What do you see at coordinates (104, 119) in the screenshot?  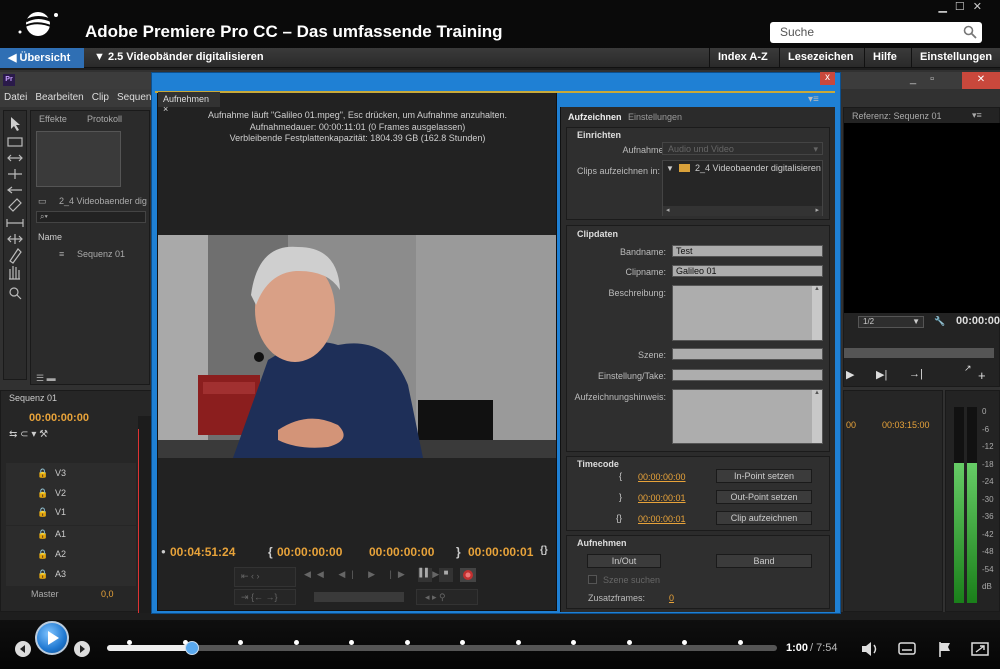 I see `tab-protokoll: Protokoll` at bounding box center [104, 119].